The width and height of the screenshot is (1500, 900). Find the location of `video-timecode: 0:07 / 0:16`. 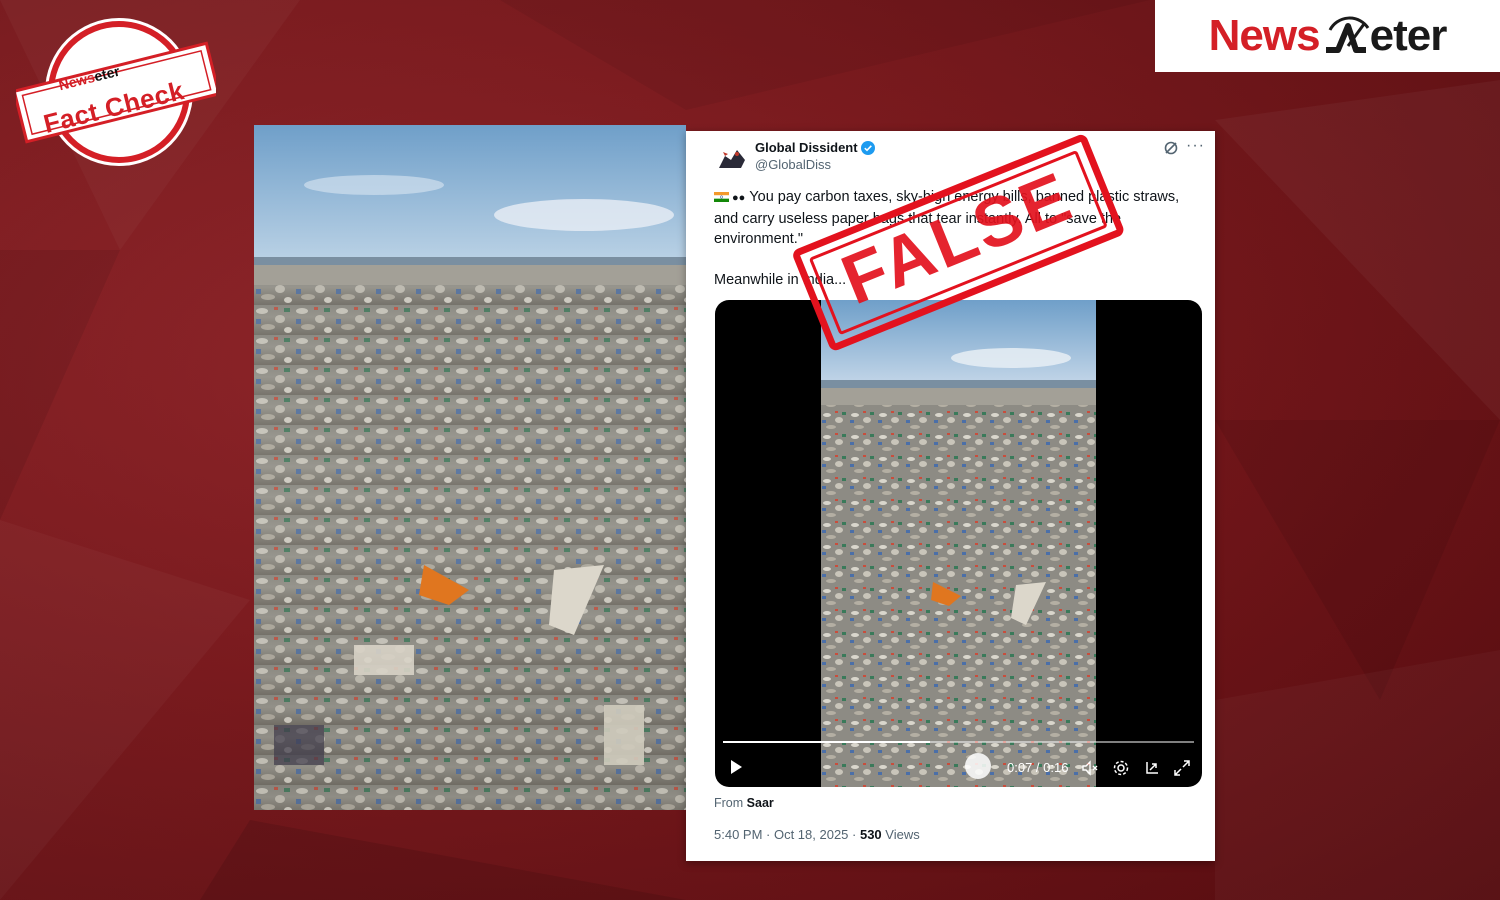

video-timecode: 0:07 / 0:16 is located at coordinates (1038, 767).